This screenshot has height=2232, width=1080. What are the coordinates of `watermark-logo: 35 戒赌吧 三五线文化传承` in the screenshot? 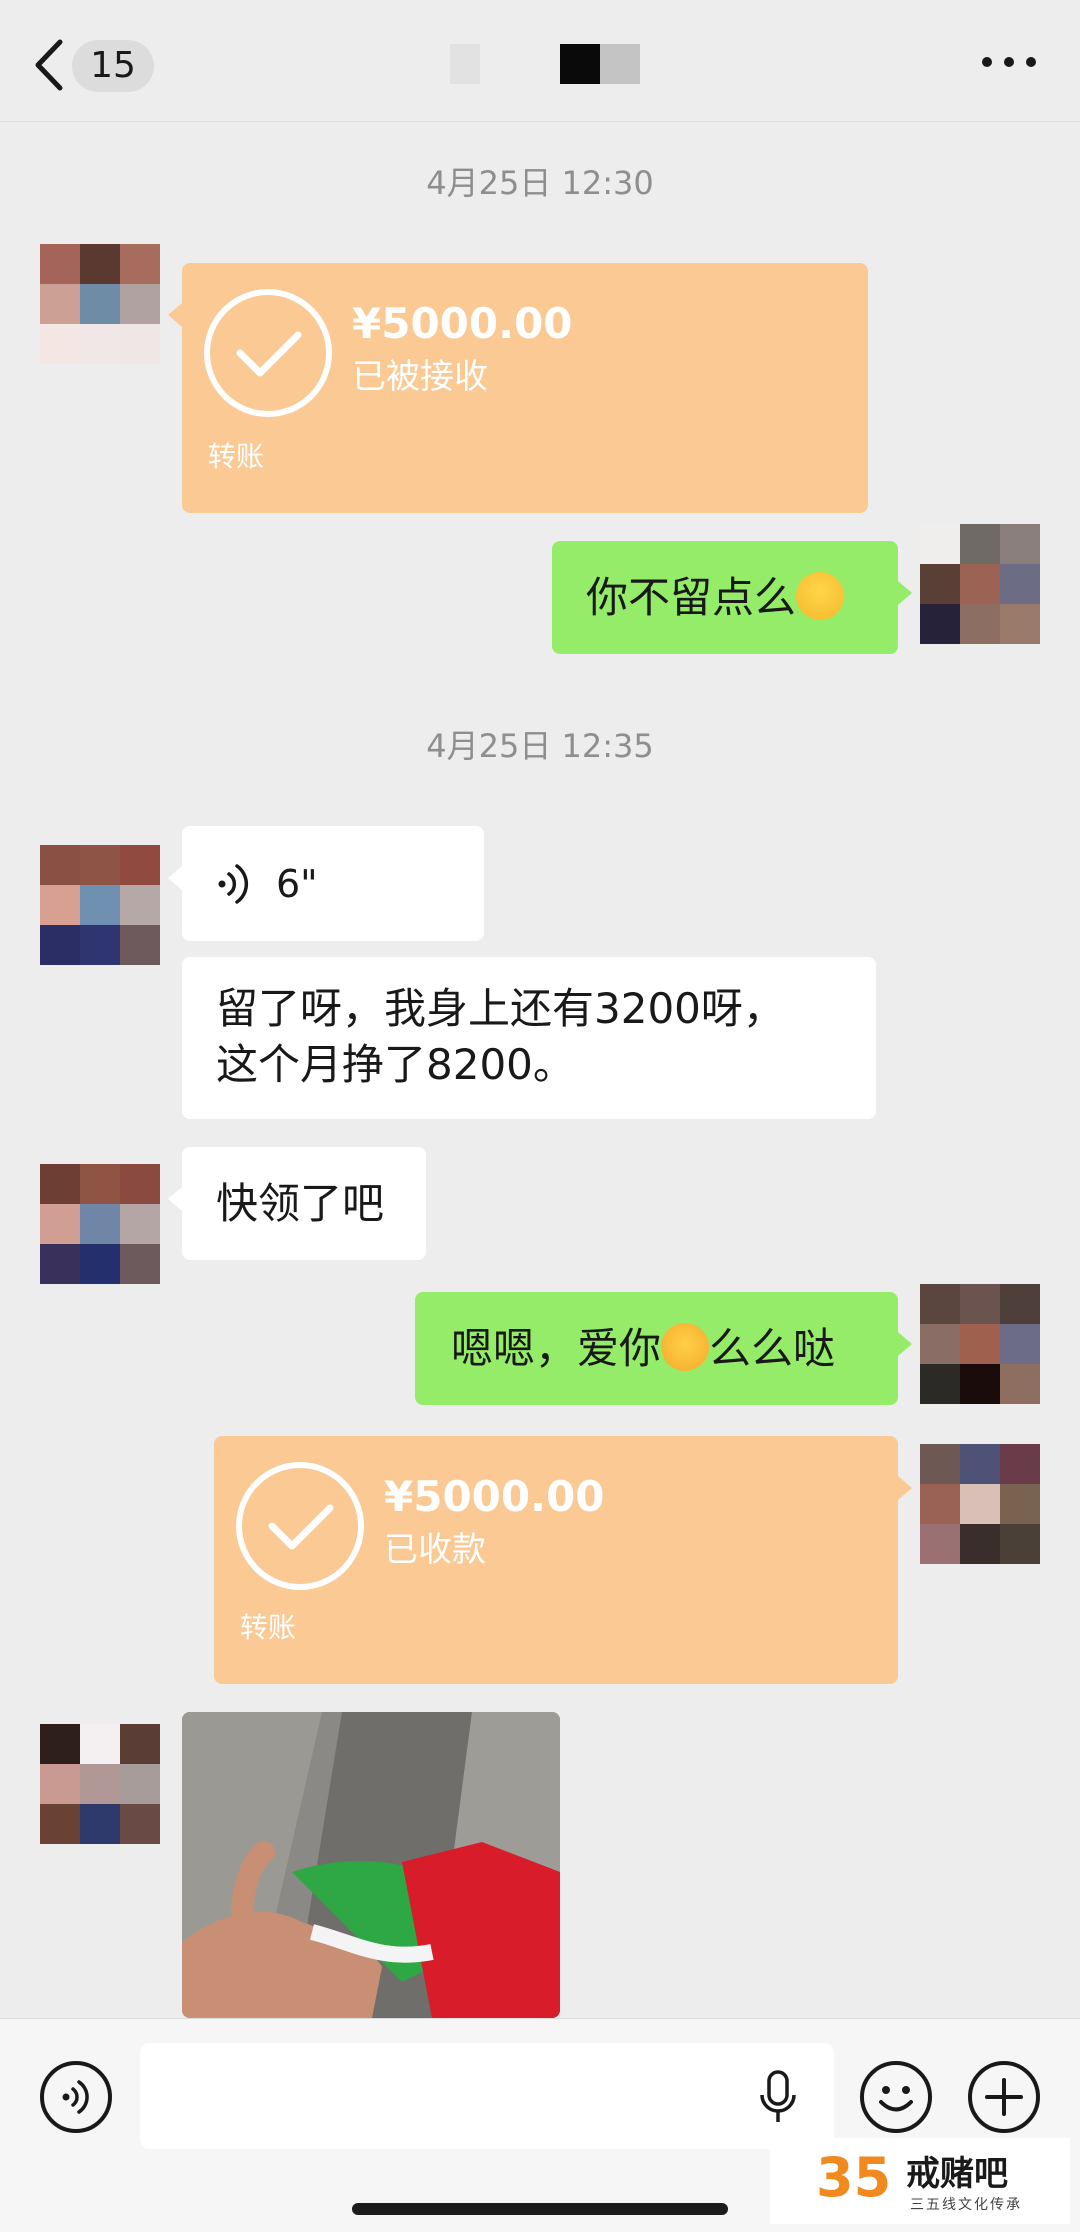 It's located at (920, 2181).